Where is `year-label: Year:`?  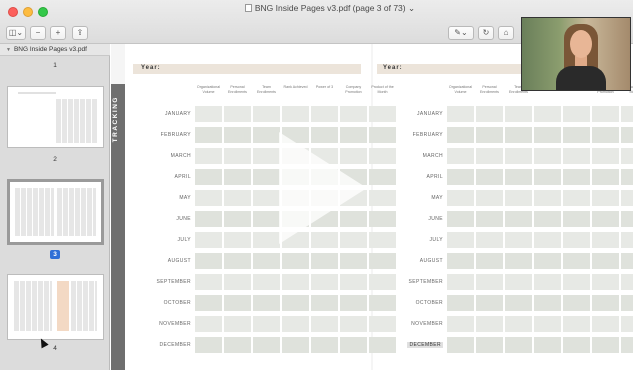
year-label: Year: is located at coordinates (151, 68).